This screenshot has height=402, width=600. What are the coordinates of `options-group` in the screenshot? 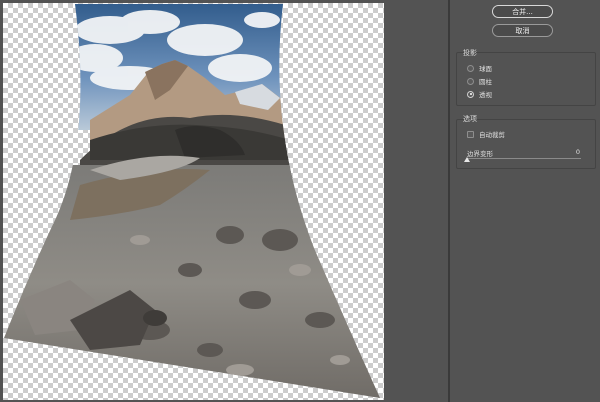 It's located at (526, 144).